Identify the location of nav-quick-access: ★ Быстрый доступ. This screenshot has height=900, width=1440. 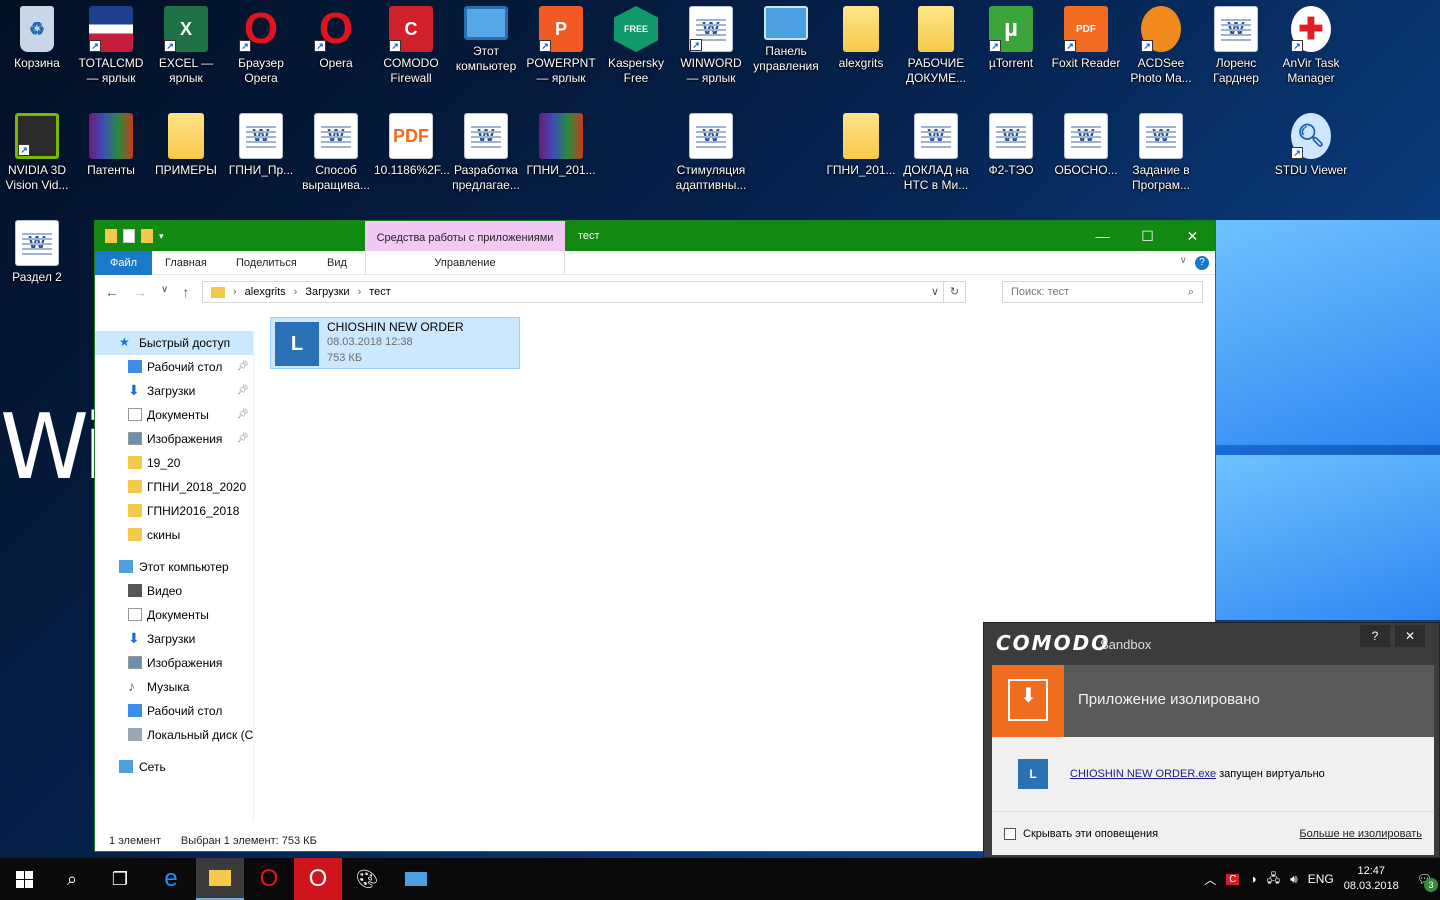
(174, 343).